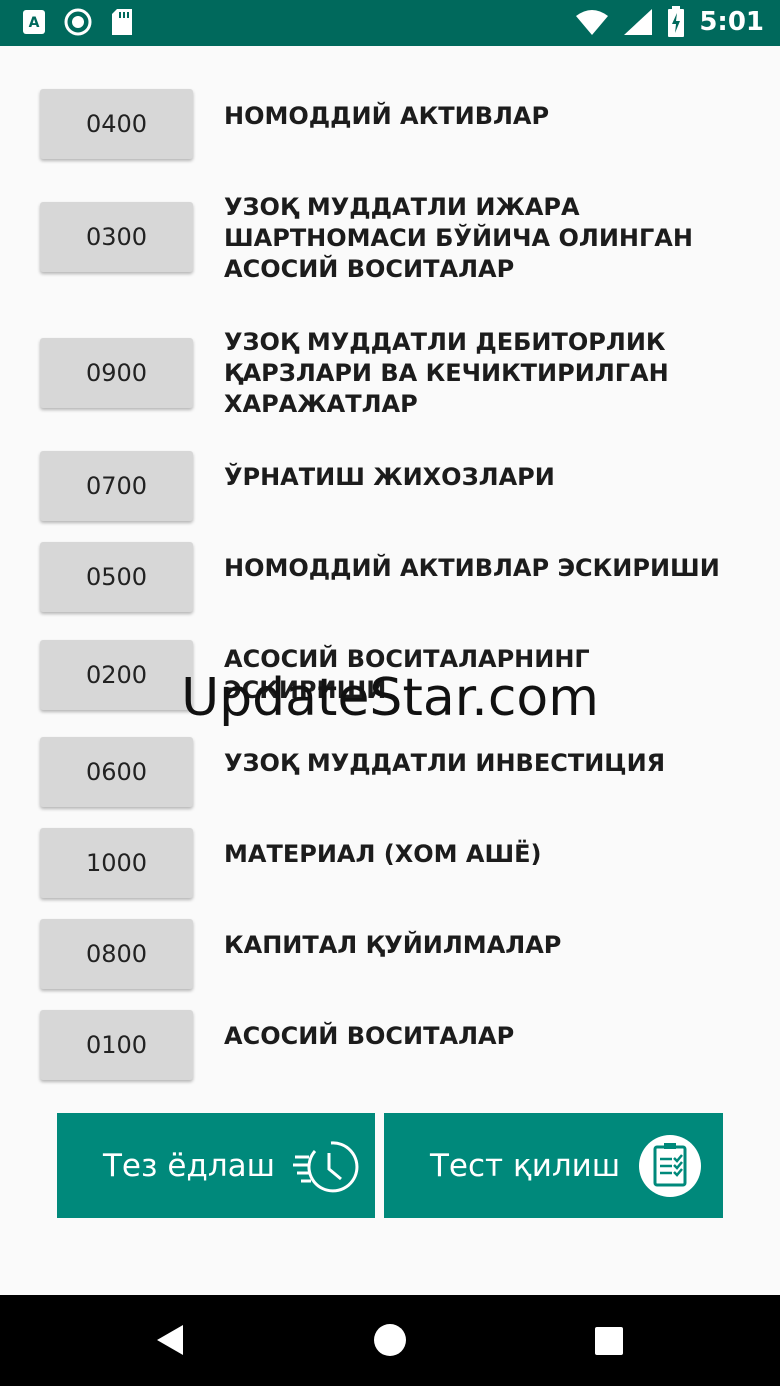 This screenshot has height=1386, width=780. What do you see at coordinates (116, 772) in the screenshot?
I see `account-code-button: 0600` at bounding box center [116, 772].